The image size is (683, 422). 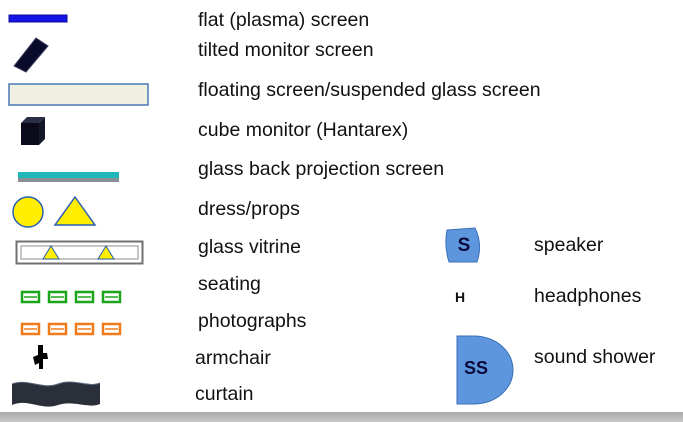 I want to click on tilted-monitor-label: tilted monitor screen, so click(x=286, y=50).